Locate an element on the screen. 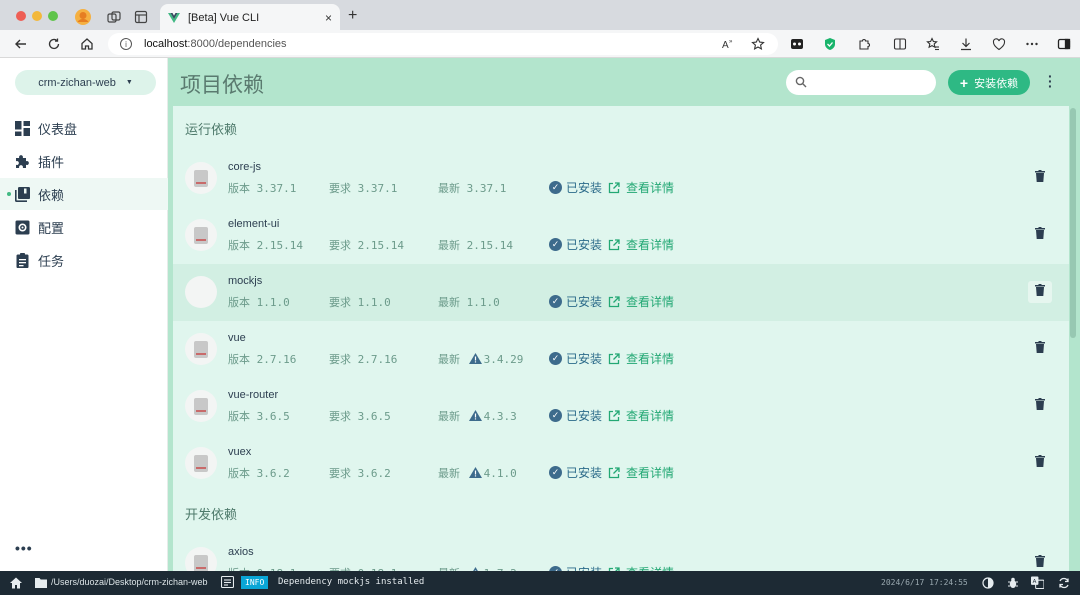  theme-toggle-icon is located at coordinates (987, 582).